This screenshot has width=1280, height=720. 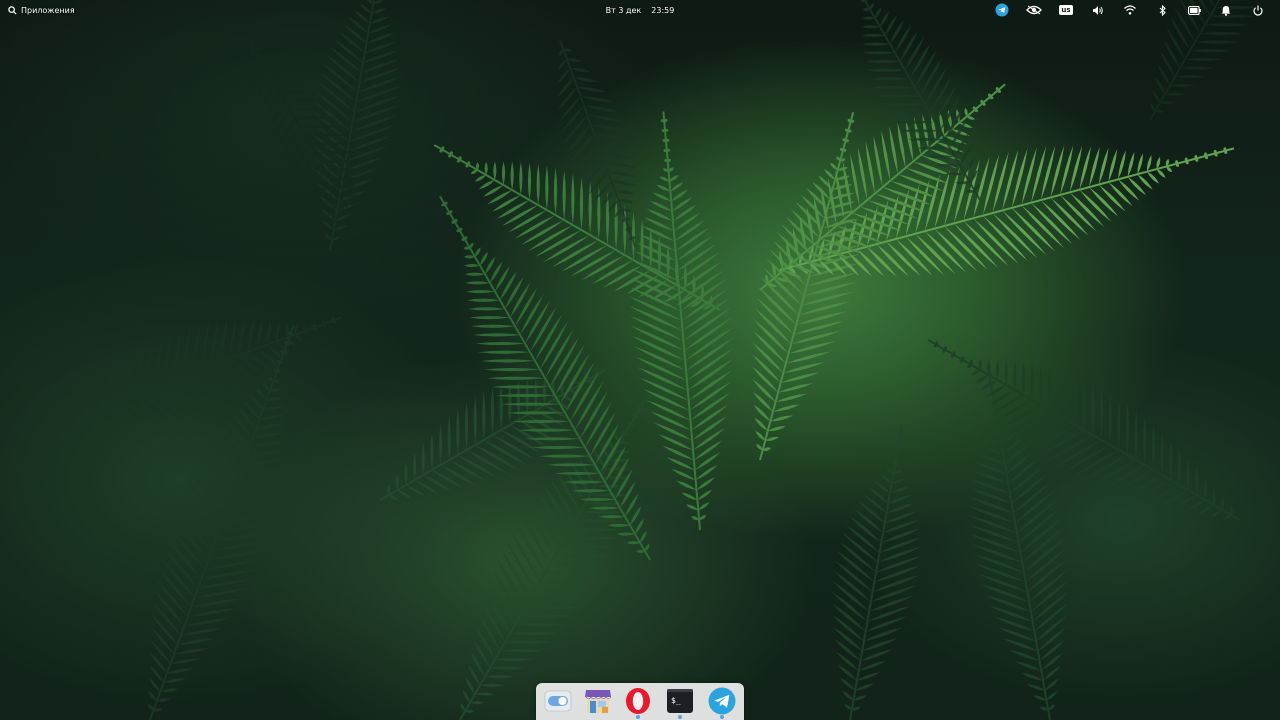 I want to click on sound-indicator, so click(x=1098, y=10).